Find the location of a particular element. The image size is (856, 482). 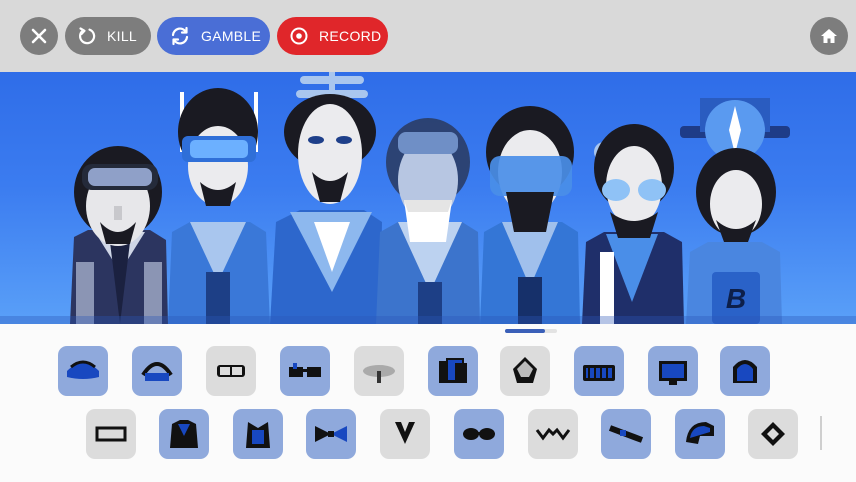

sound-icon-skull is located at coordinates (525, 371).